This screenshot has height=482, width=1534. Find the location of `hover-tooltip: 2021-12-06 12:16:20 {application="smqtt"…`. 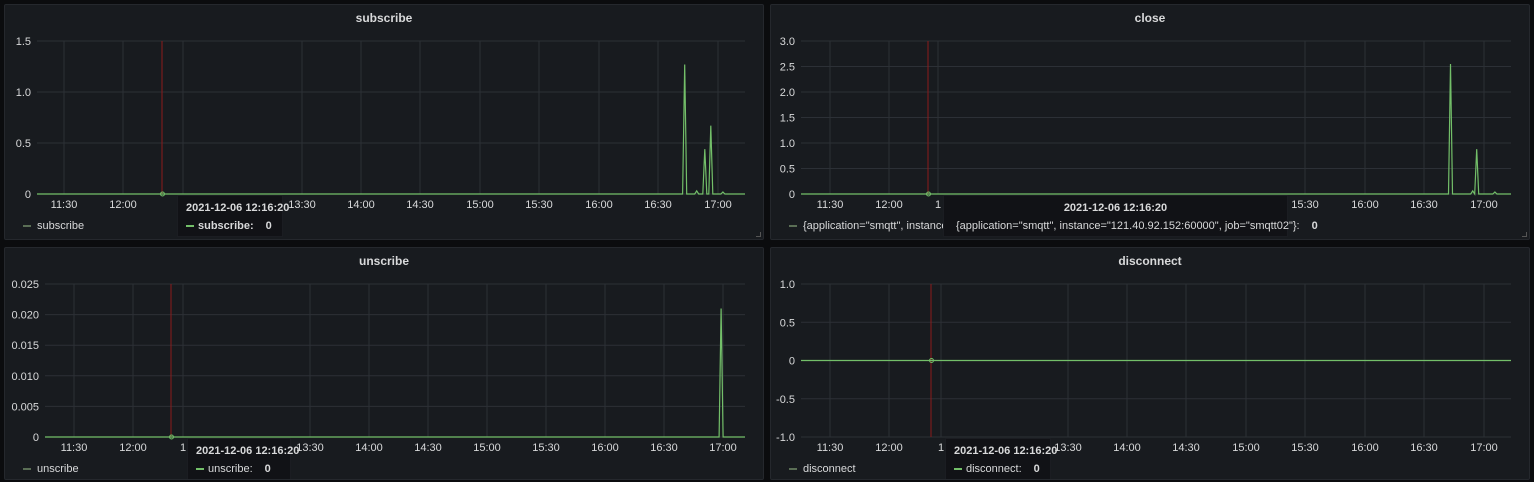

hover-tooltip: 2021-12-06 12:16:20 {application="smqtt"… is located at coordinates (1130, 216).